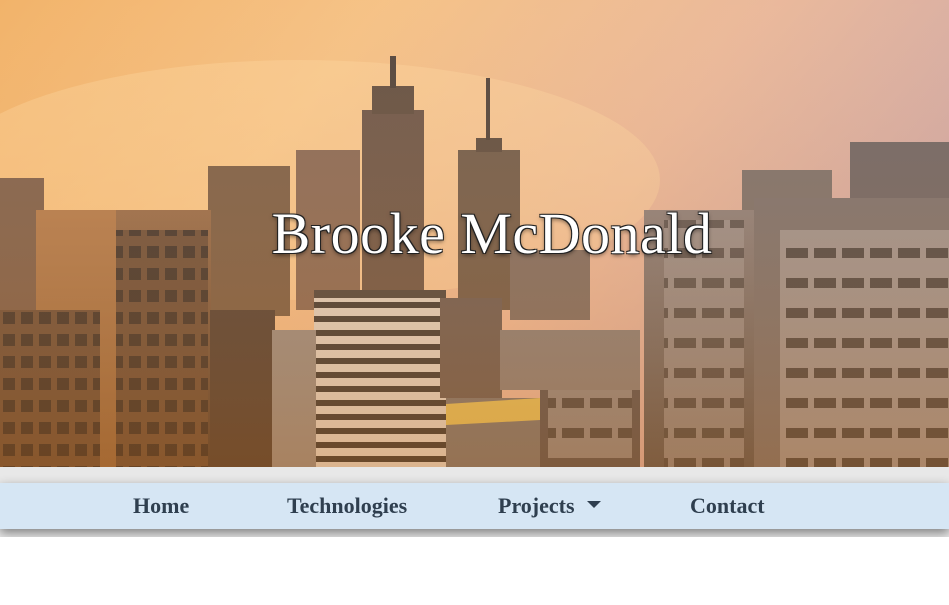 The width and height of the screenshot is (949, 605). I want to click on nav-container: Home Technologies Projects Contact, so click(474, 502).